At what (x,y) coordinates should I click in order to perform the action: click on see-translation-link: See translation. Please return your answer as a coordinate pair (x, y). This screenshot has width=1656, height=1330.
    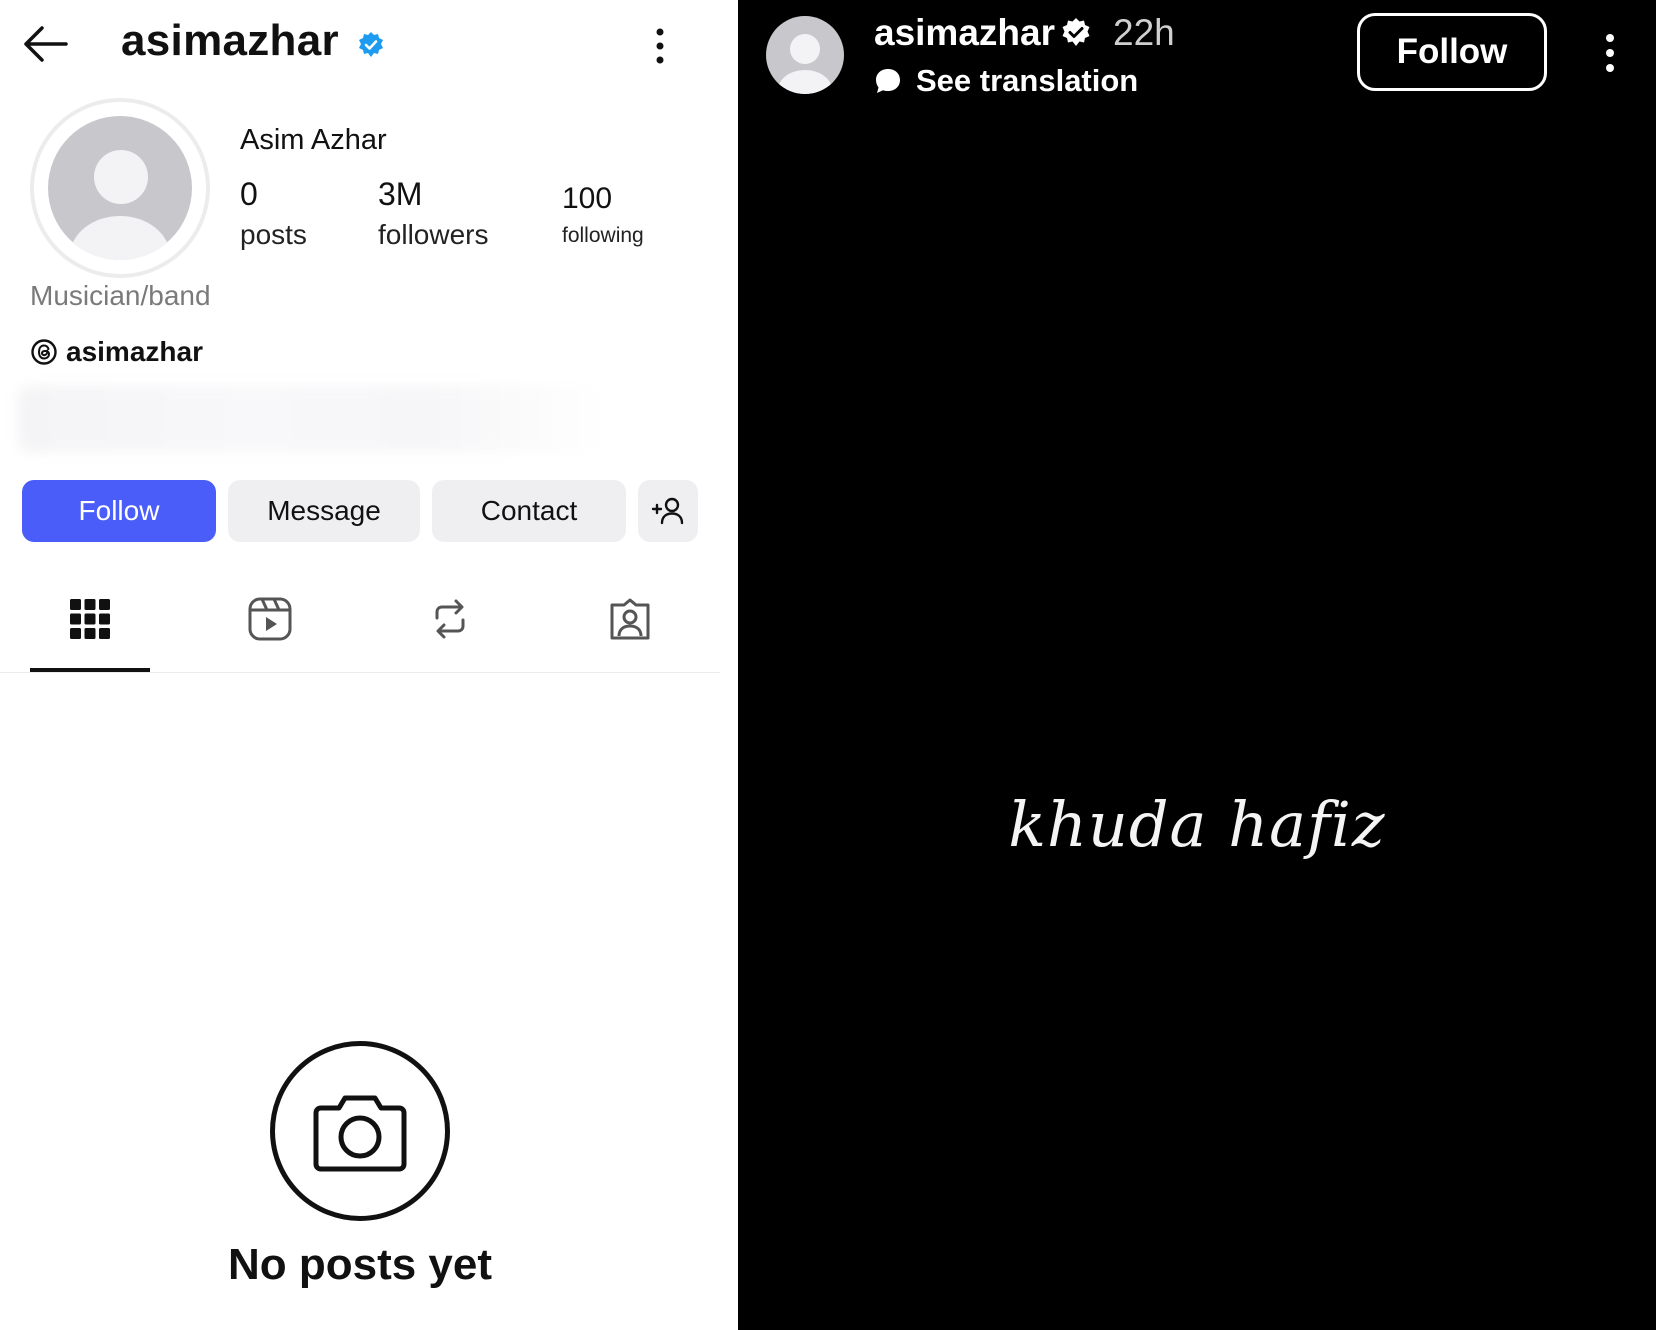
    Looking at the image, I should click on (1006, 81).